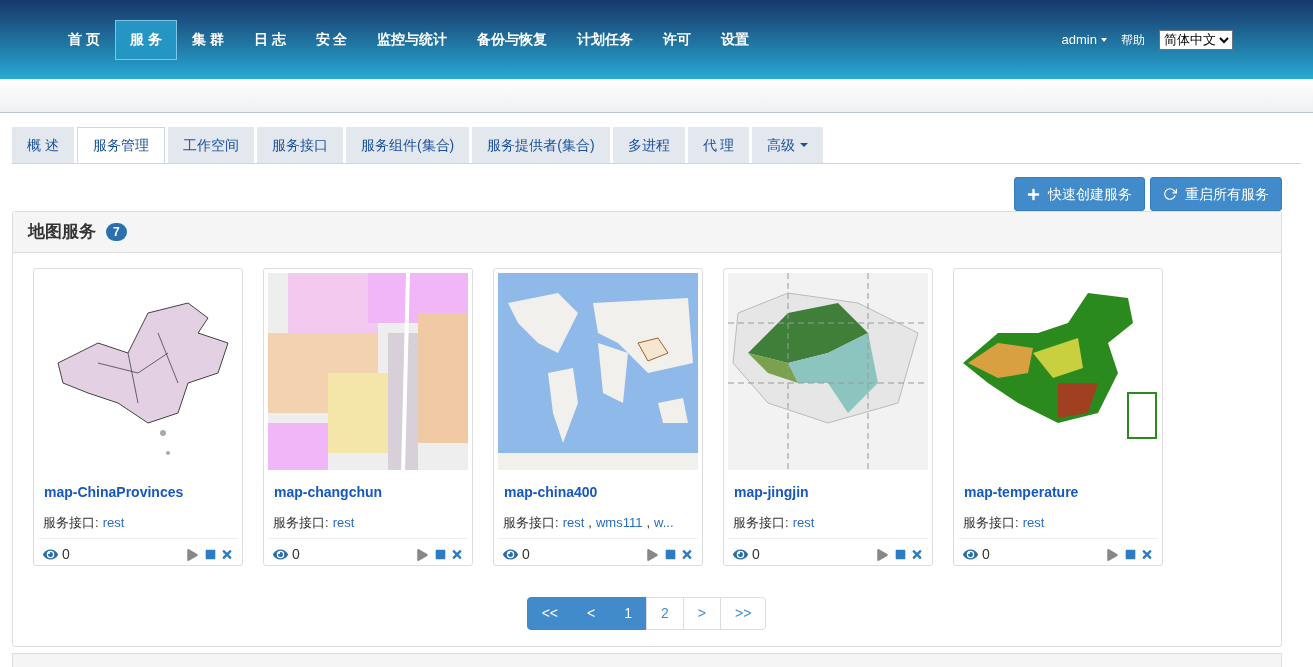  Describe the element at coordinates (1133, 39) in the screenshot. I see `help-link: 帮助` at that location.